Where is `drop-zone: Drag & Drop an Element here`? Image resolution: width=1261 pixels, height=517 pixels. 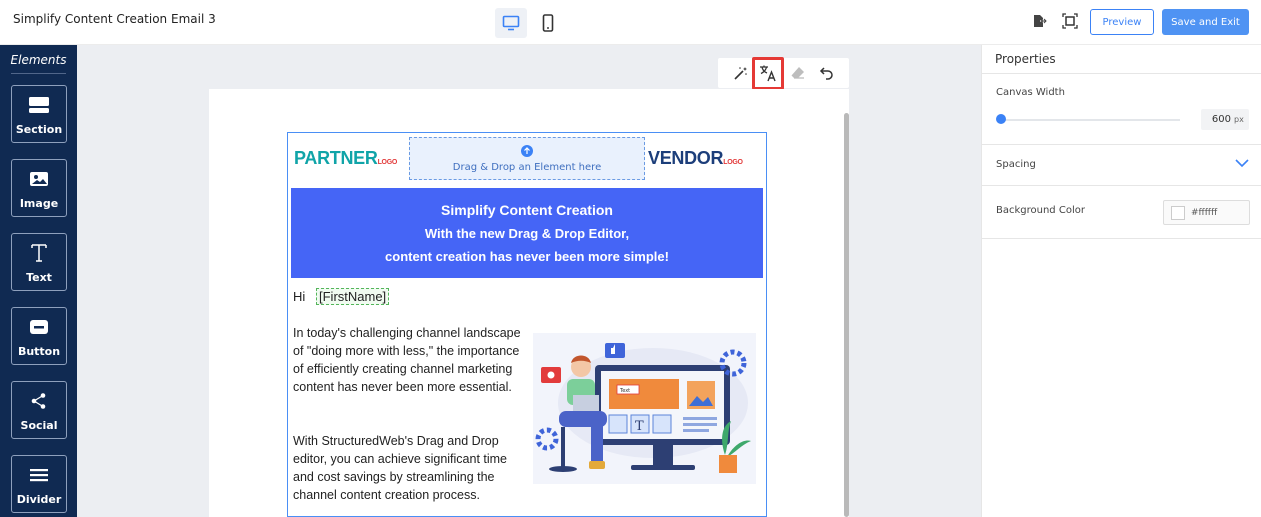
drop-zone: Drag & Drop an Element here is located at coordinates (527, 158).